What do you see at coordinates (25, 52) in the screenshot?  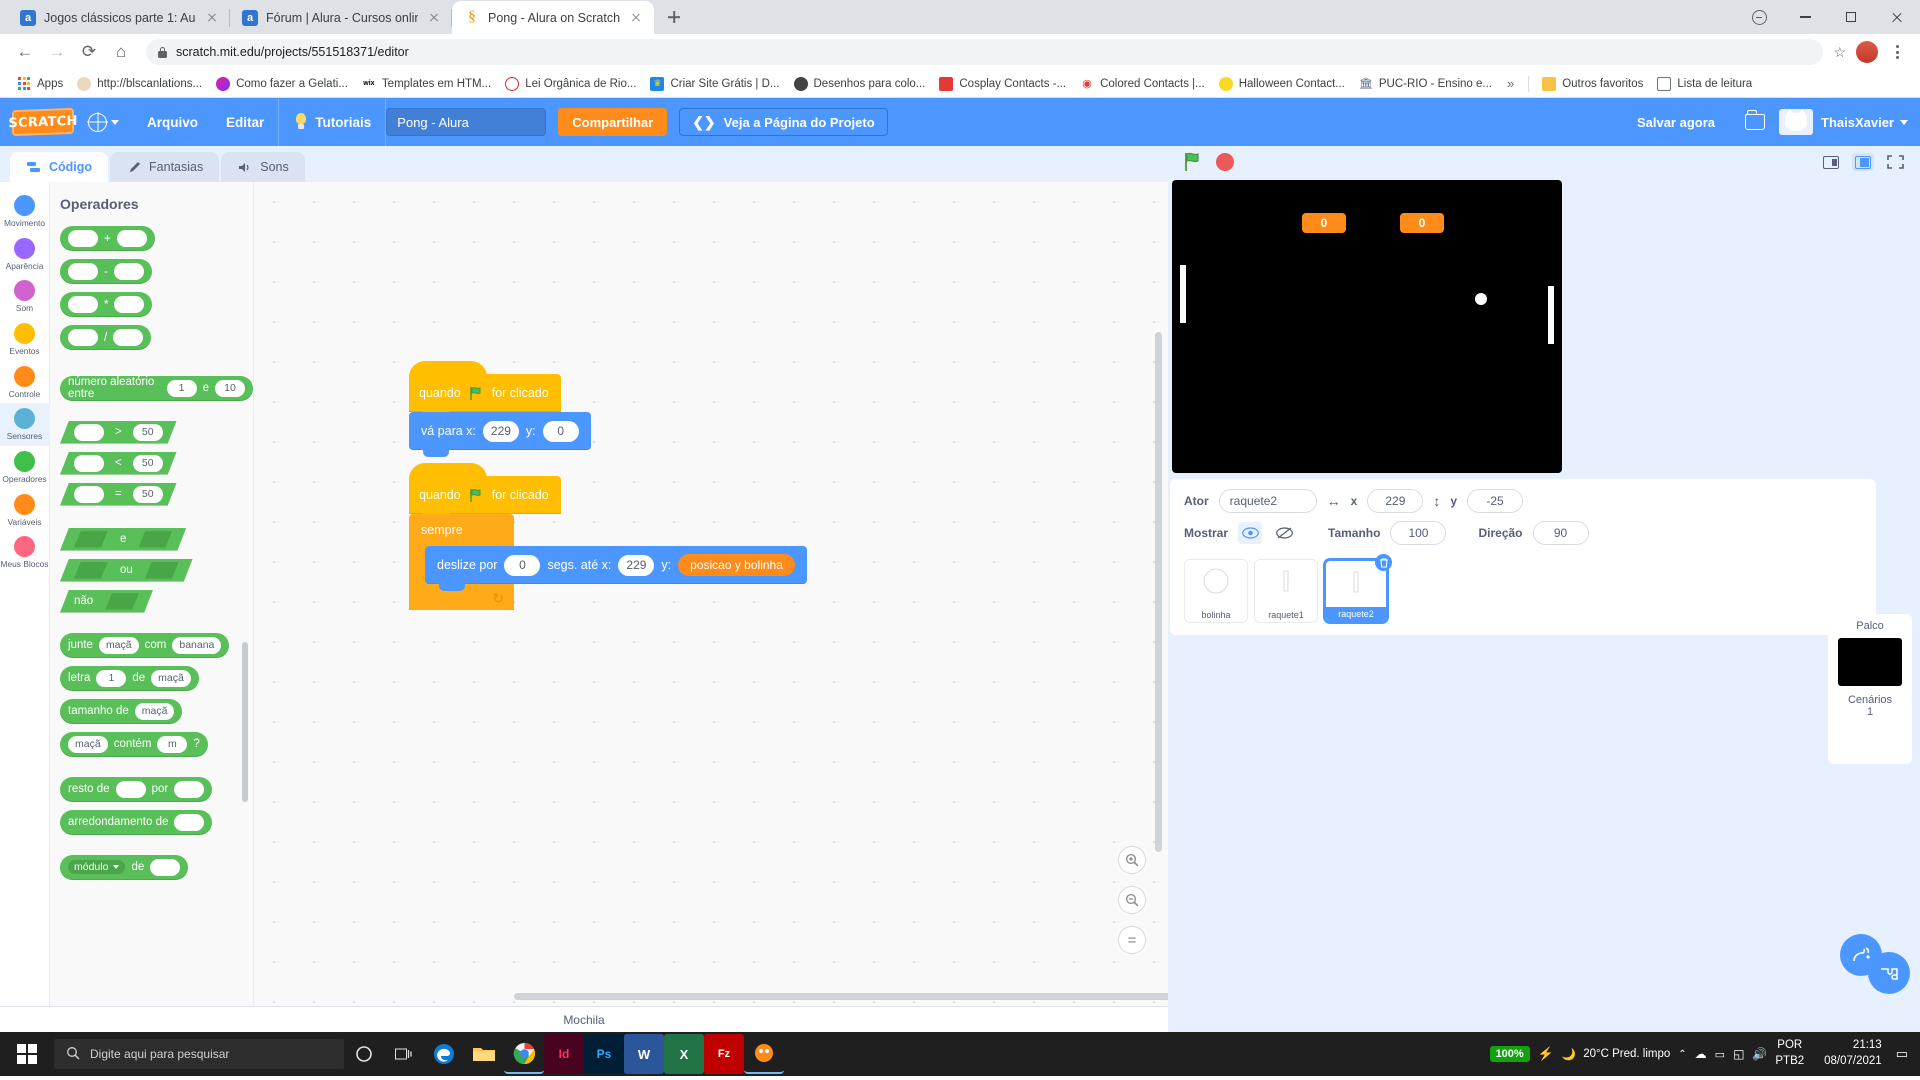 I see `back-button: ←` at bounding box center [25, 52].